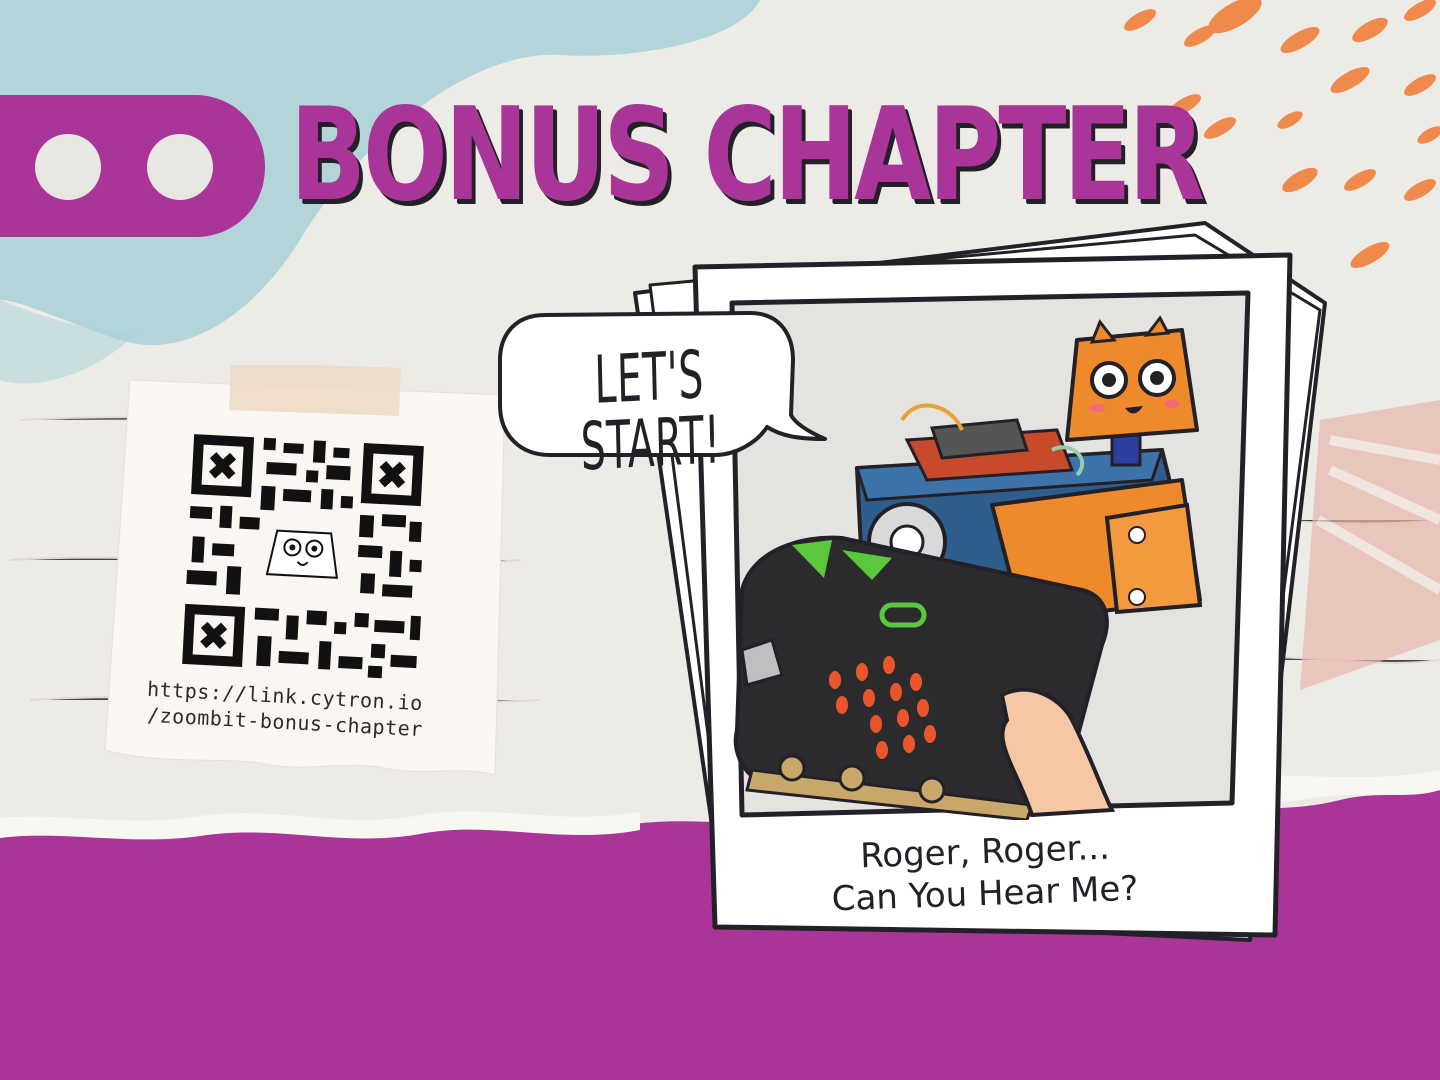  Describe the element at coordinates (132, 166) in the screenshot. I see `logo-eyes-icon` at that location.